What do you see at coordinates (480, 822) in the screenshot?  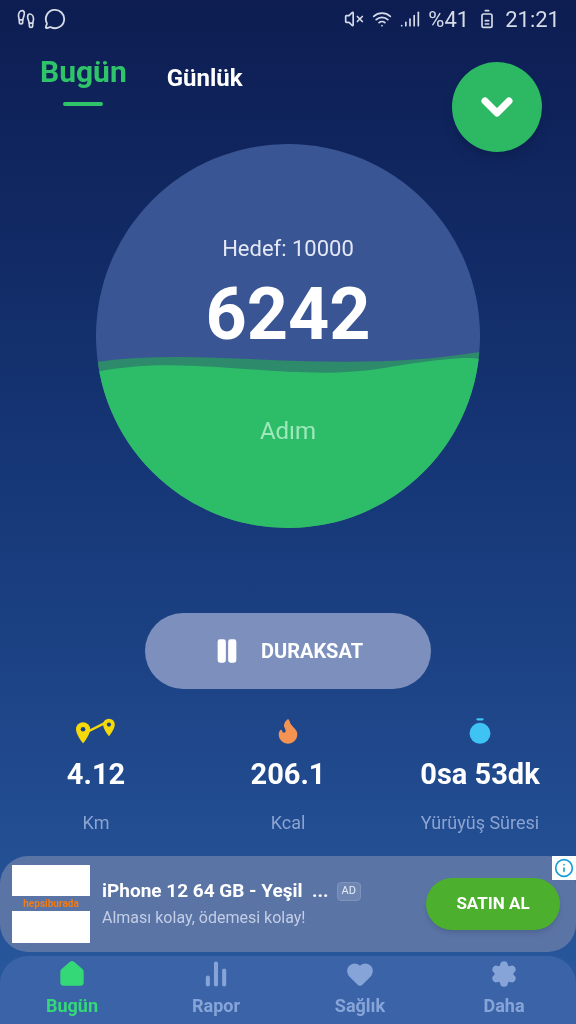 I see `stat-unit: Yürüyüş Süresi` at bounding box center [480, 822].